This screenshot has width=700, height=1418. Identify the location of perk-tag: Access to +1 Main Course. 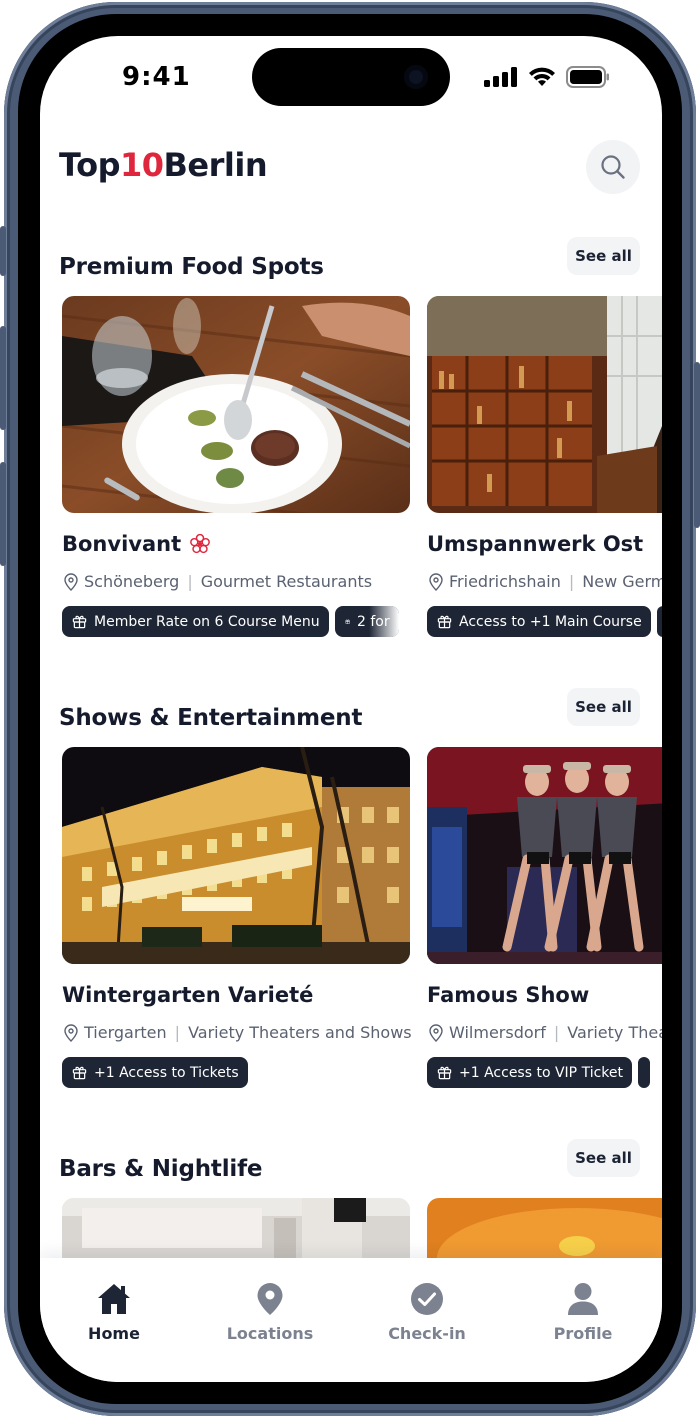
(539, 621).